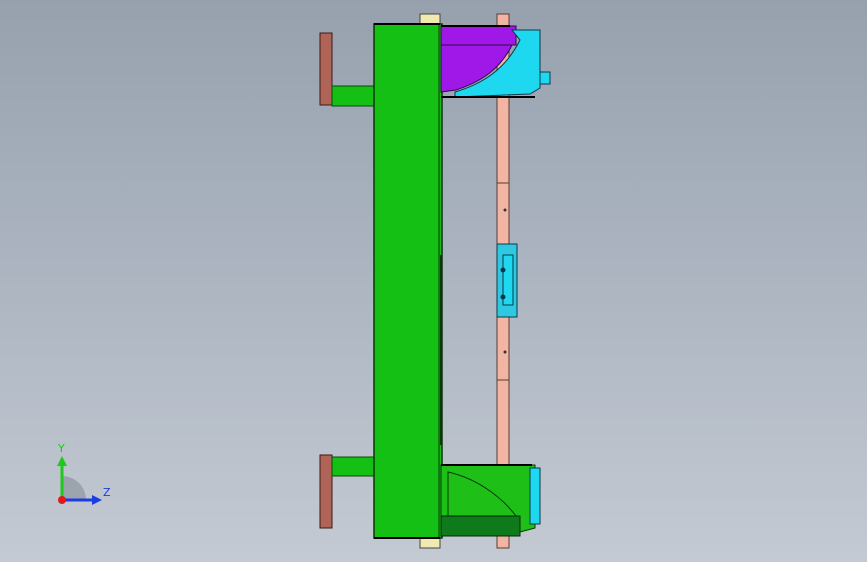 Image resolution: width=867 pixels, height=562 pixels. What do you see at coordinates (347, 69) in the screenshot?
I see `rear-handle-top` at bounding box center [347, 69].